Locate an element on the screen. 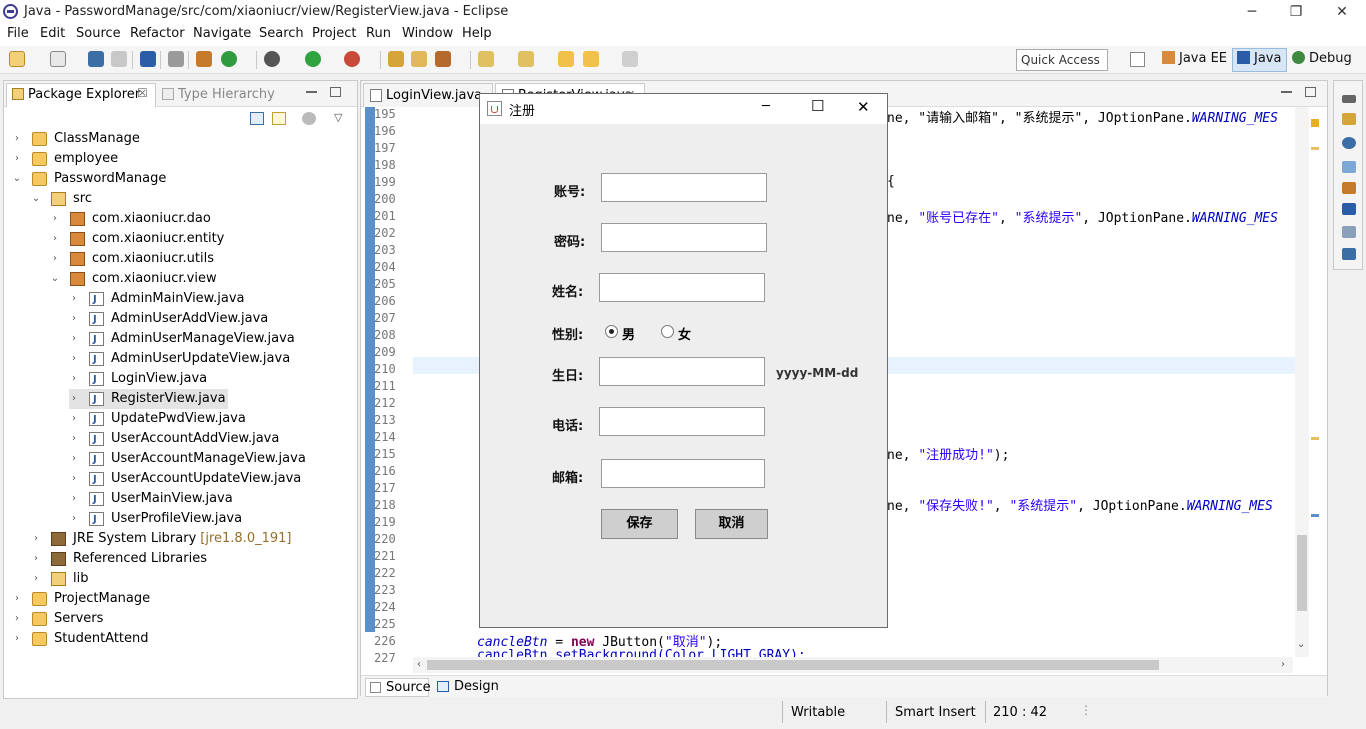  tab-loginview: LoginView.java is located at coordinates (428, 95).